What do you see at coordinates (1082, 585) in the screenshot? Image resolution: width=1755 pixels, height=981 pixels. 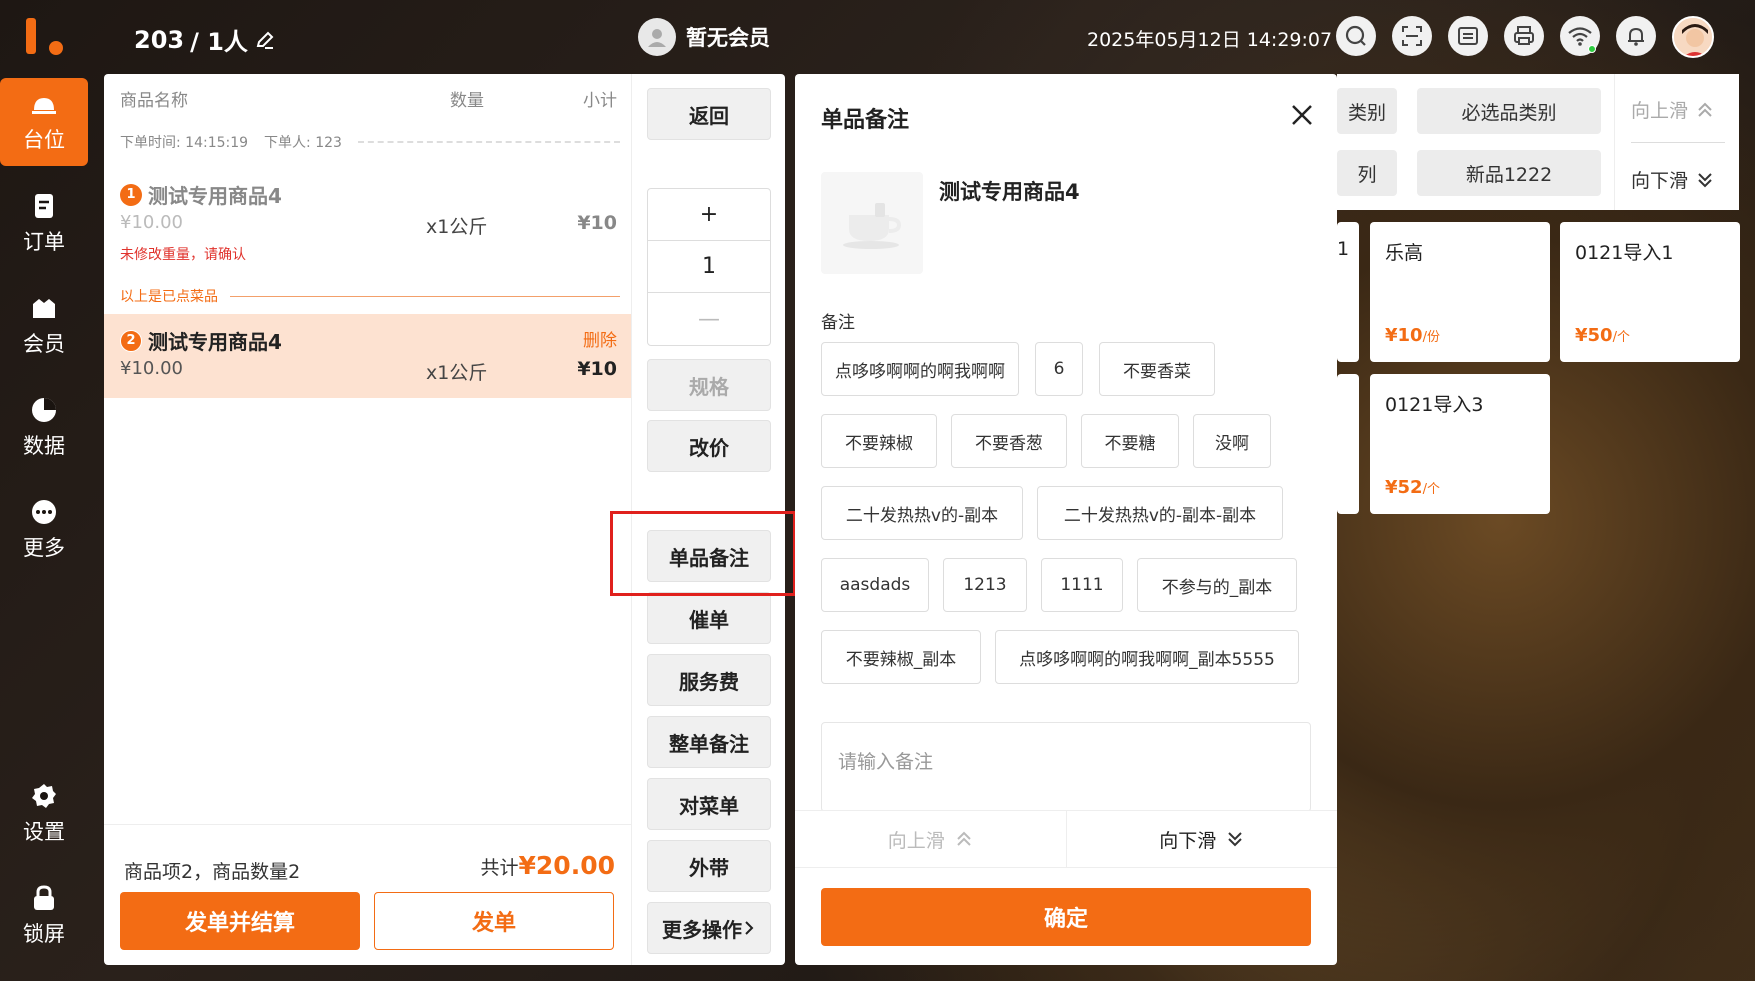 I see `note-tag: 1111` at bounding box center [1082, 585].